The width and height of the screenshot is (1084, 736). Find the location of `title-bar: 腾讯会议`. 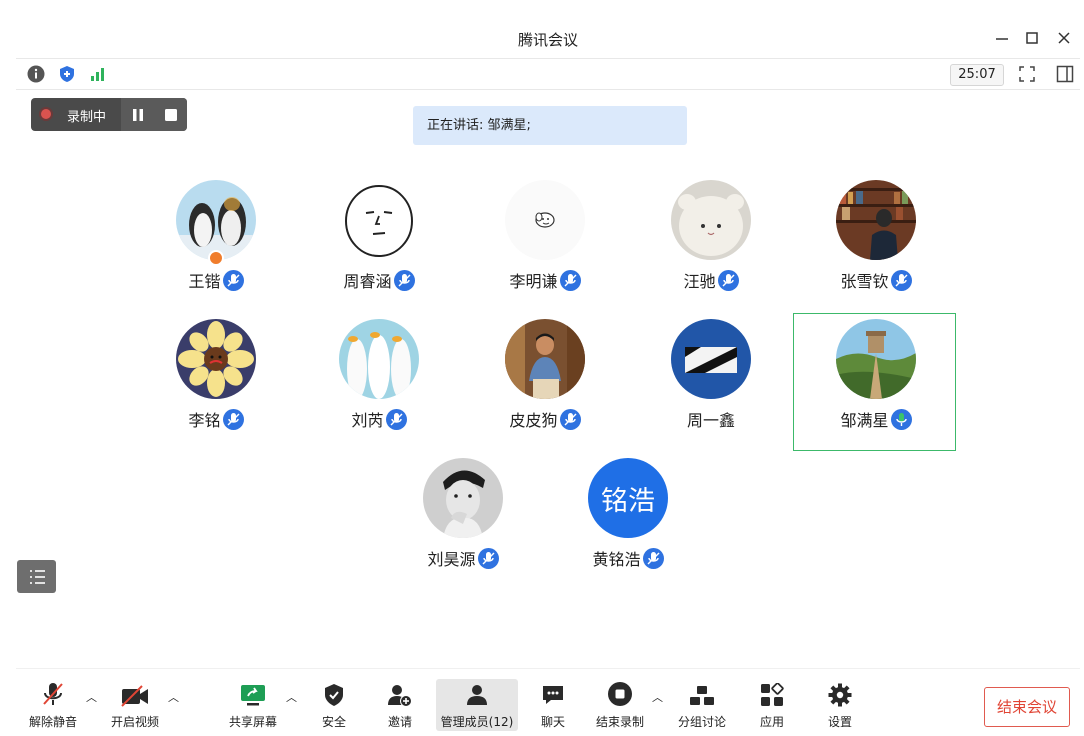

title-bar: 腾讯会议 is located at coordinates (548, 38).